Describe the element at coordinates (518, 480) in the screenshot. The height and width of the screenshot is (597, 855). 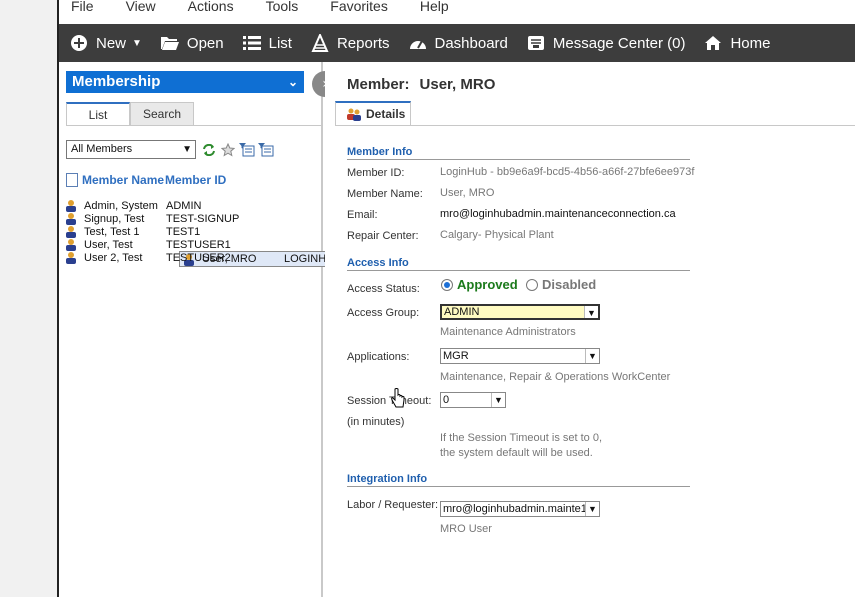
I see `section-integration-info: Integration Info` at that location.